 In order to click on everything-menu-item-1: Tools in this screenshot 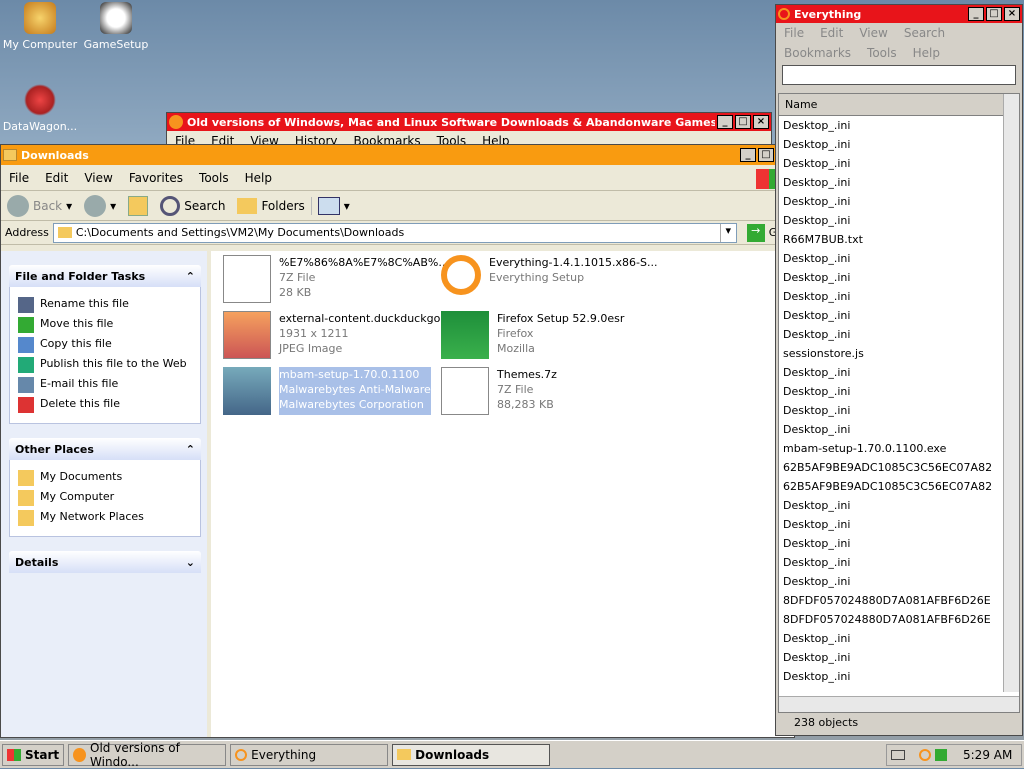, I will do `click(882, 53)`.